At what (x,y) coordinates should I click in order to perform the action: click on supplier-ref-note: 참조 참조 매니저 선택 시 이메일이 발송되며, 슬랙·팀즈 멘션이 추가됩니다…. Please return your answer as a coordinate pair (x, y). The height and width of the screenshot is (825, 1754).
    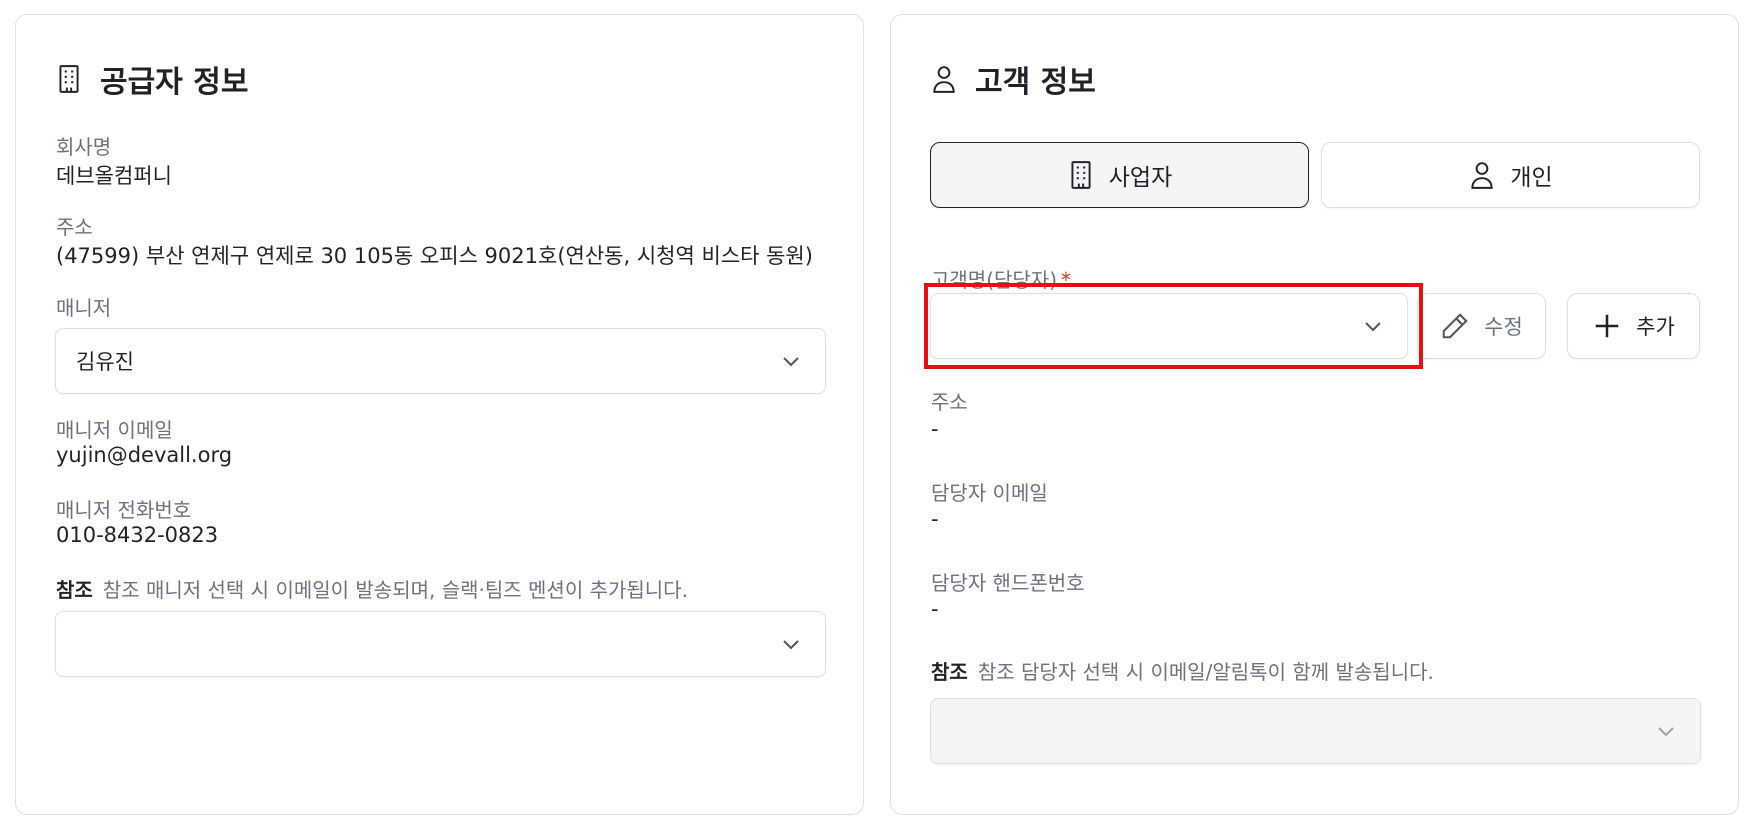
    Looking at the image, I should click on (372, 588).